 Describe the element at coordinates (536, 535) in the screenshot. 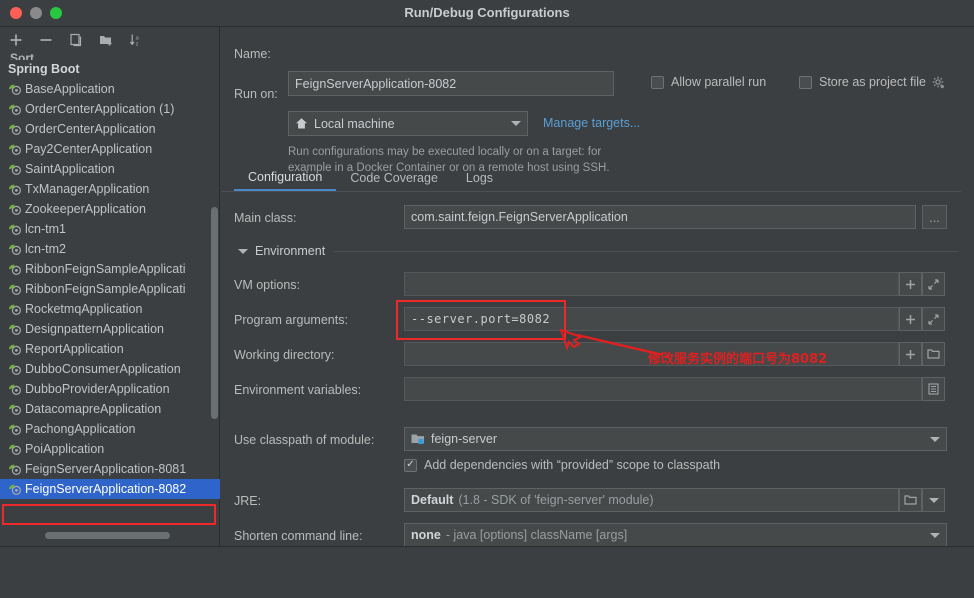

I see `shorten-cmd-hint: - java [options] className [args]` at that location.